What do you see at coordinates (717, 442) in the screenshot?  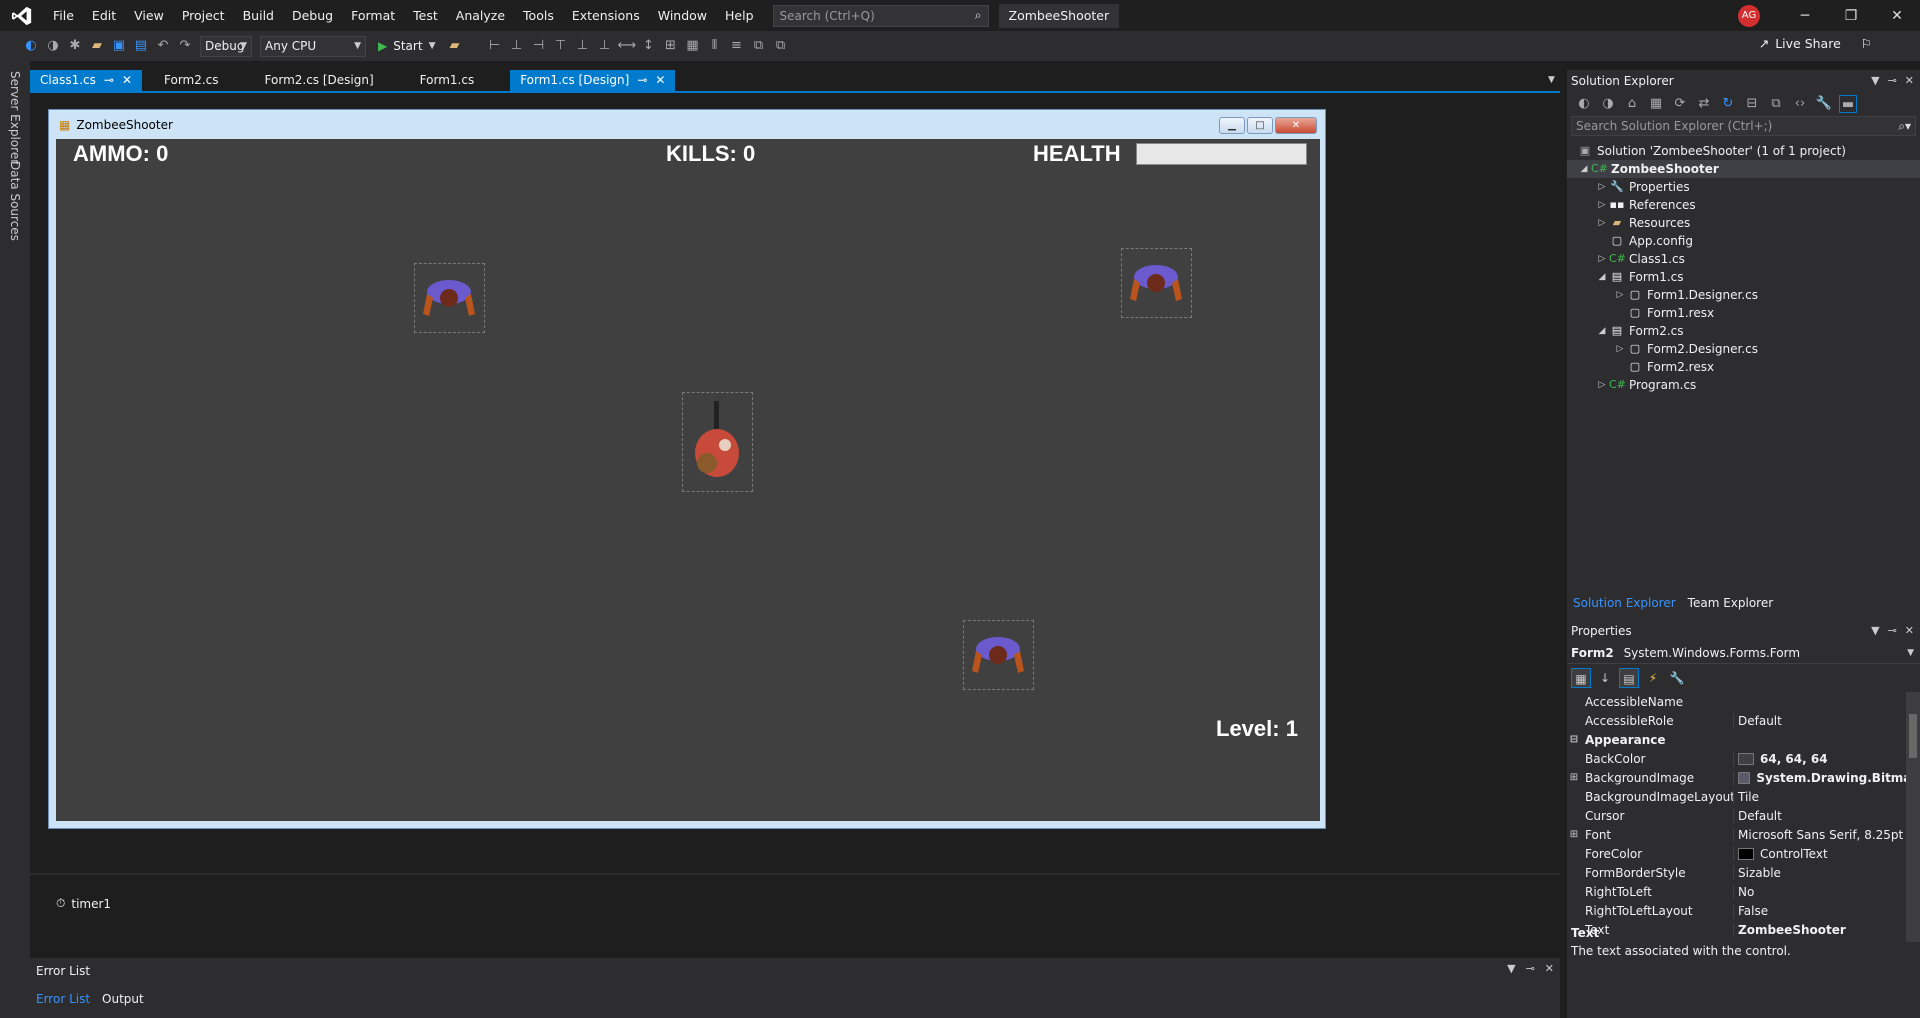 I see `player-sprite` at bounding box center [717, 442].